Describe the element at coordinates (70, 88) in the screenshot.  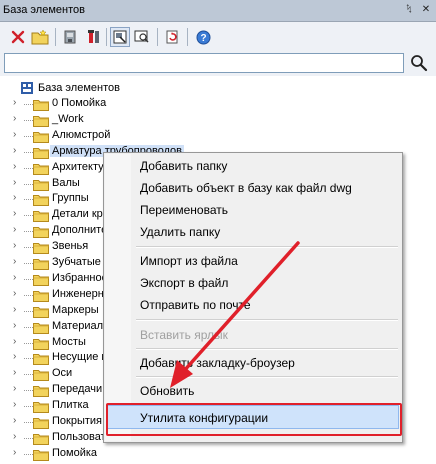
I see `tree-root: База элементов` at that location.